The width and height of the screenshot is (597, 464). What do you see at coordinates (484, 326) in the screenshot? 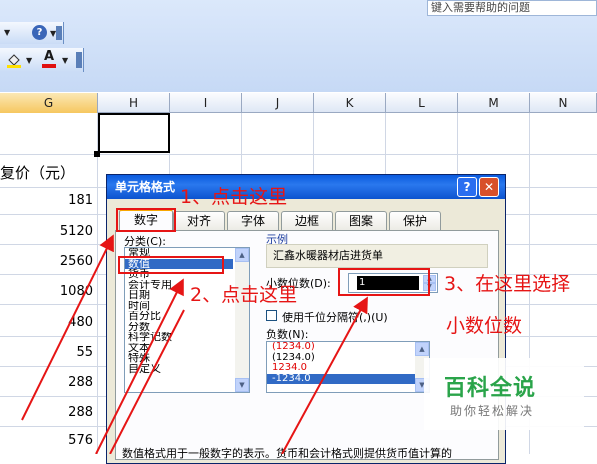
I see `annotation-step3-line2: 小数位数` at bounding box center [484, 326].